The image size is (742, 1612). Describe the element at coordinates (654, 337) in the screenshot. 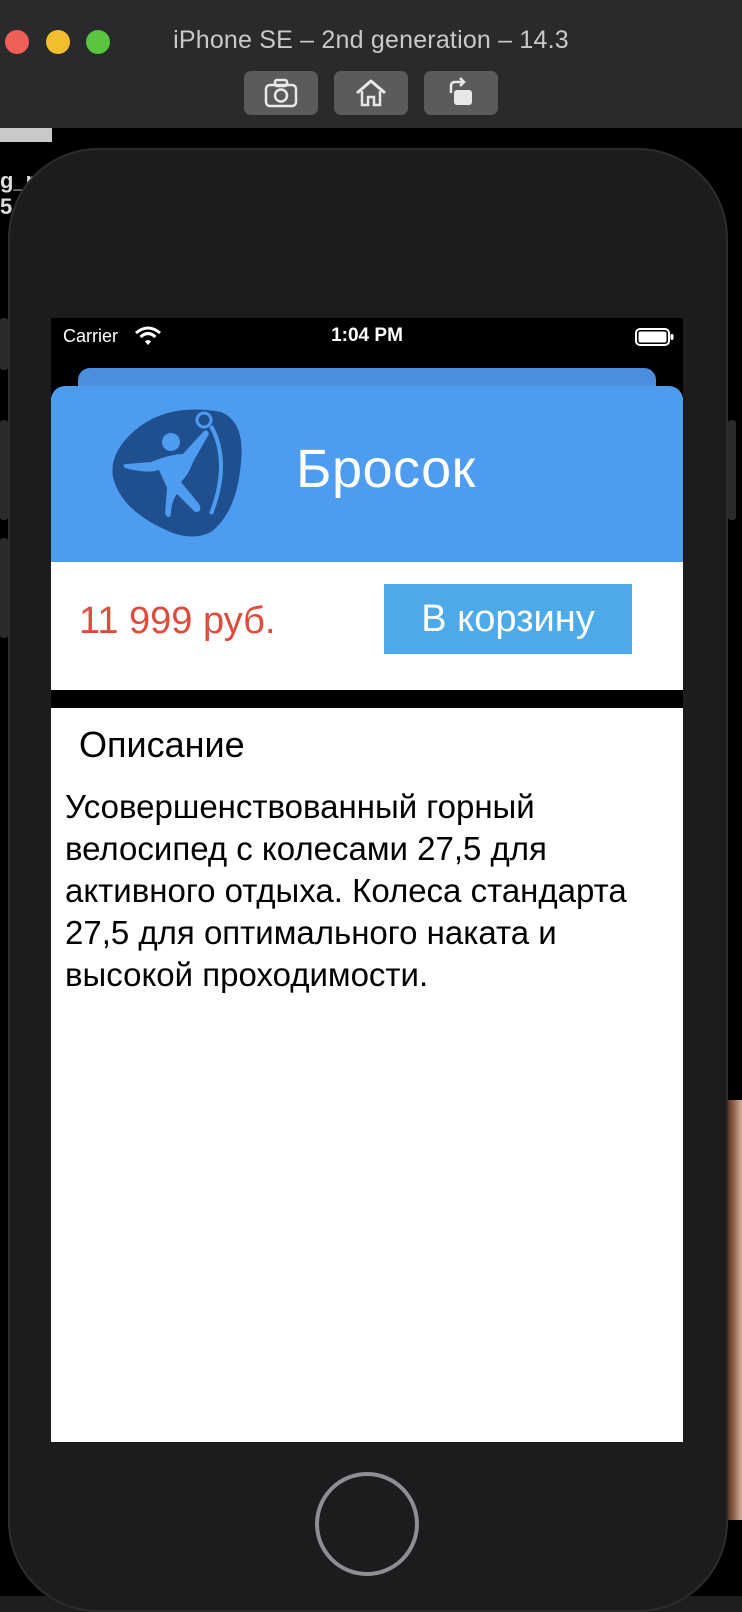

I see `battery-icon` at that location.